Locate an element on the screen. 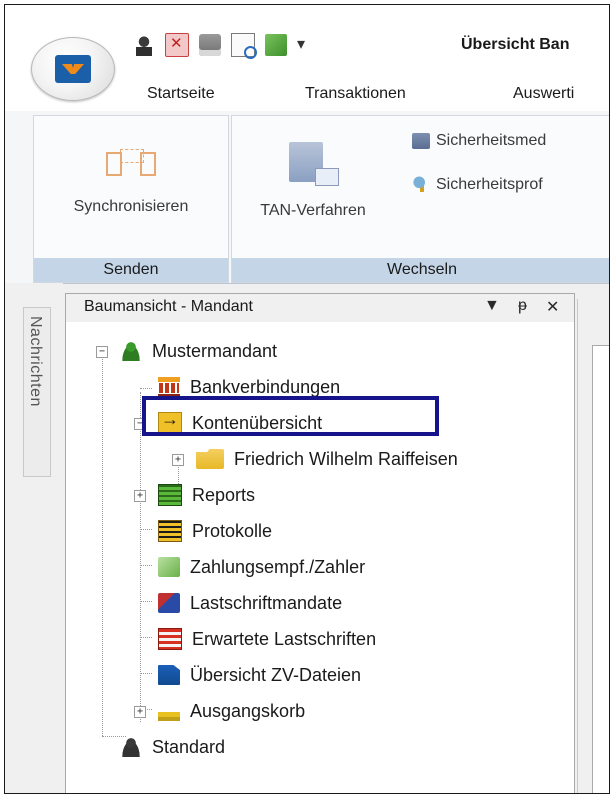 The image size is (616, 796). tab-nachrichten: Nachrichten is located at coordinates (37, 392).